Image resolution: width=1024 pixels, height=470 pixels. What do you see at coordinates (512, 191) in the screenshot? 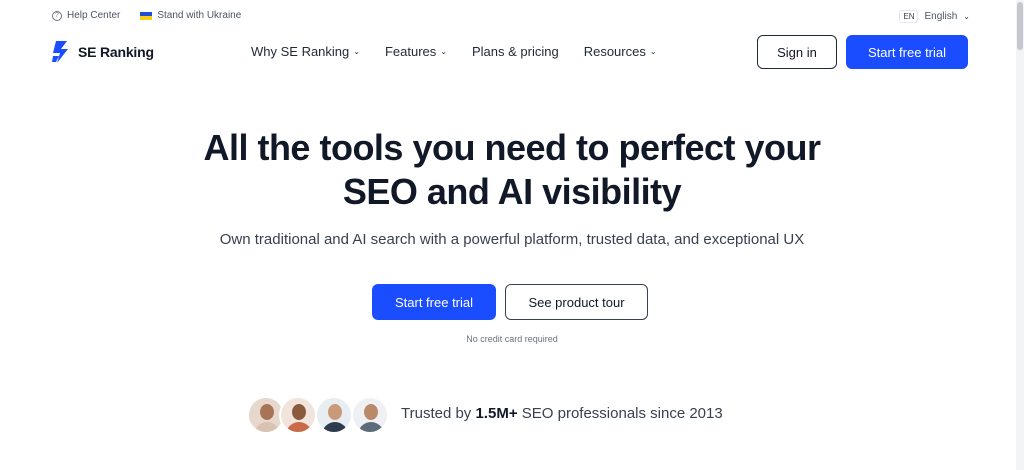
I see `hero-title-line-2: SEO and AI visibility` at bounding box center [512, 191].